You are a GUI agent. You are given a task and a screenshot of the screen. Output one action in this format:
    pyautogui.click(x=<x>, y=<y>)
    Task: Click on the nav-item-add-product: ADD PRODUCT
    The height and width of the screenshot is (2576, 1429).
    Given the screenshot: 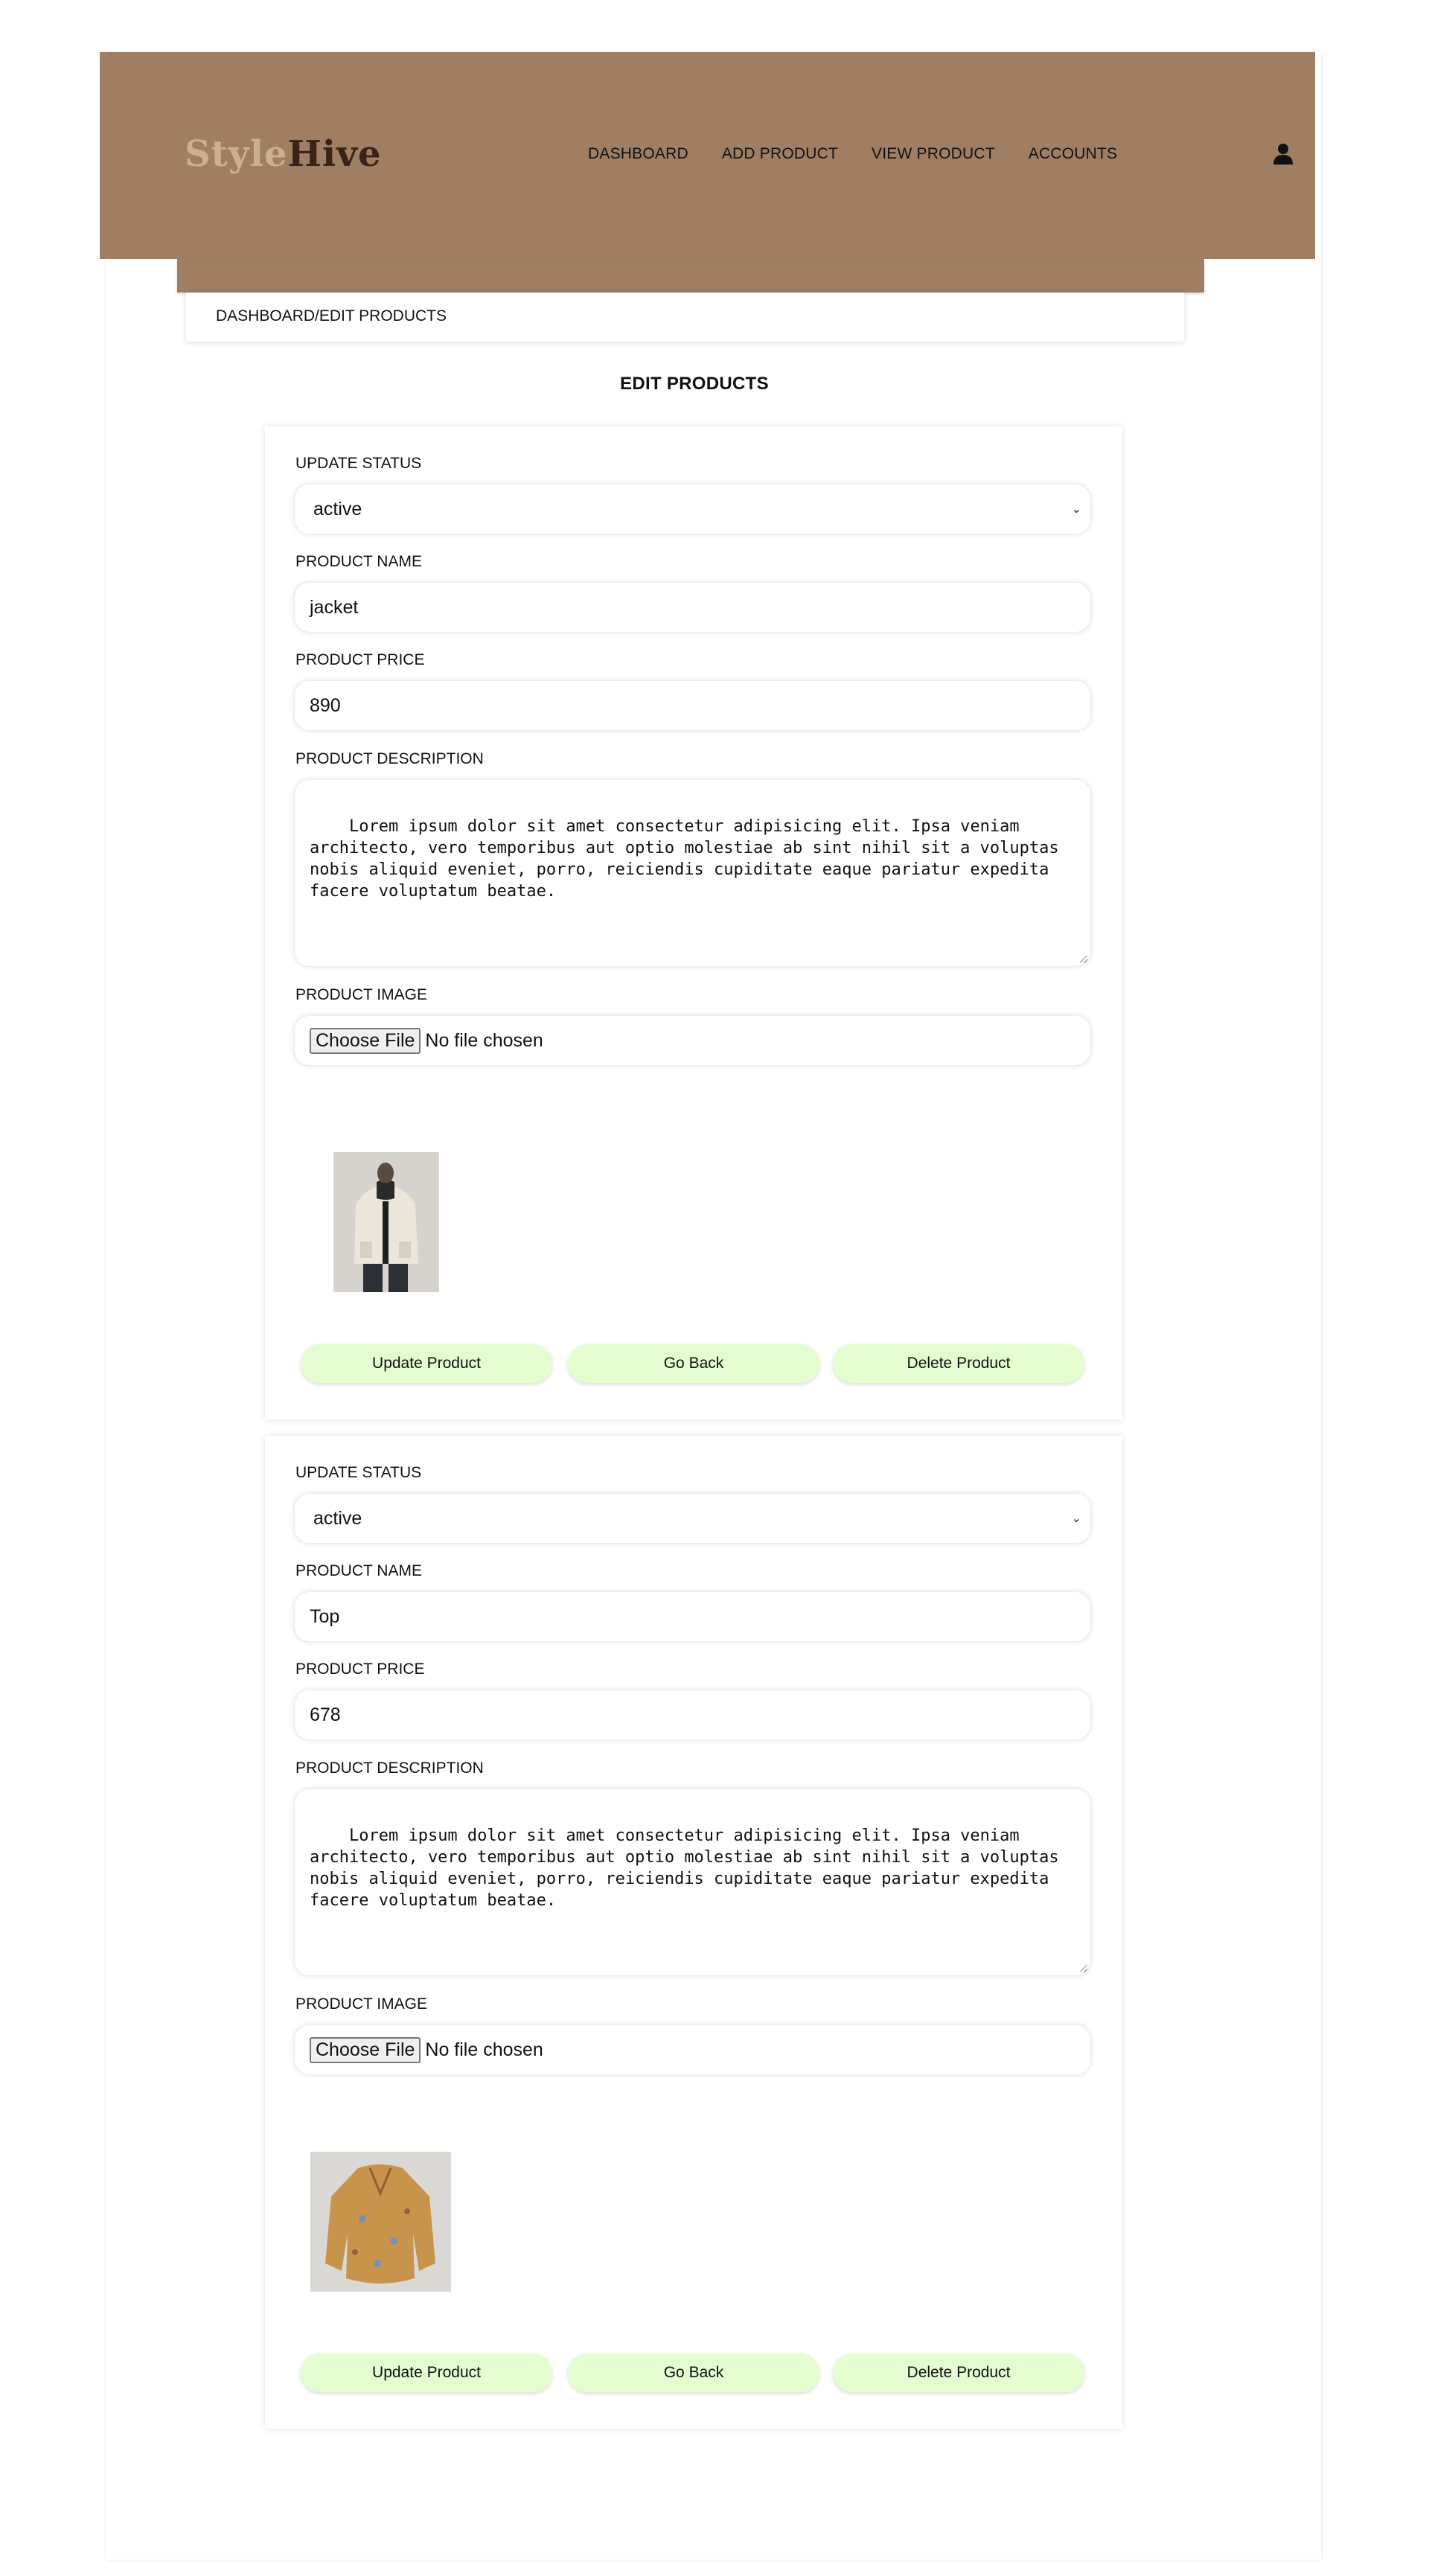 What is the action you would take?
    pyautogui.click(x=780, y=154)
    